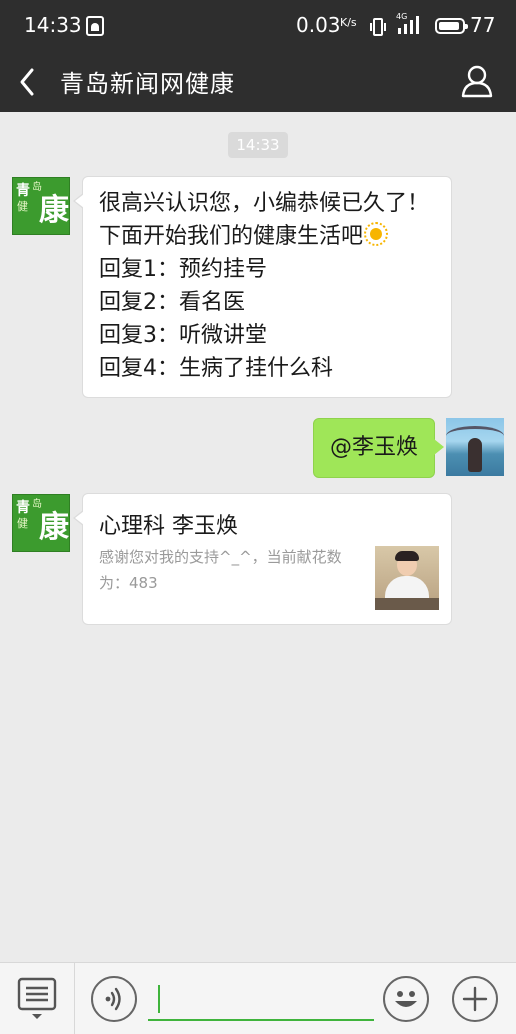 Image resolution: width=516 pixels, height=1034 pixels. I want to click on smiley-icon, so click(406, 999).